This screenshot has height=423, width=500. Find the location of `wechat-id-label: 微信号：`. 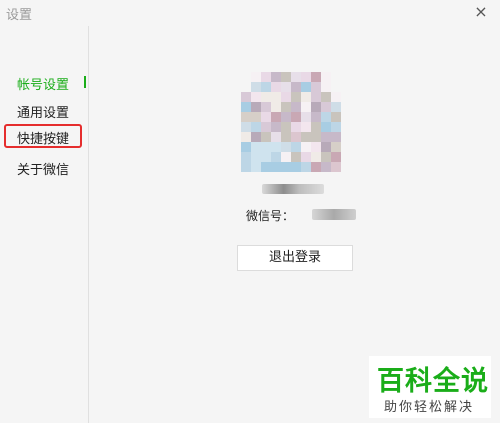

wechat-id-label: 微信号： is located at coordinates (270, 216).